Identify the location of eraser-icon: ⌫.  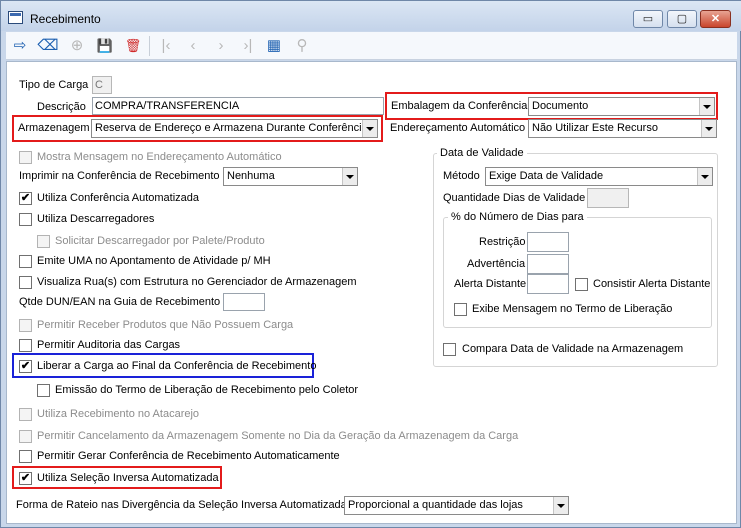
(48, 46).